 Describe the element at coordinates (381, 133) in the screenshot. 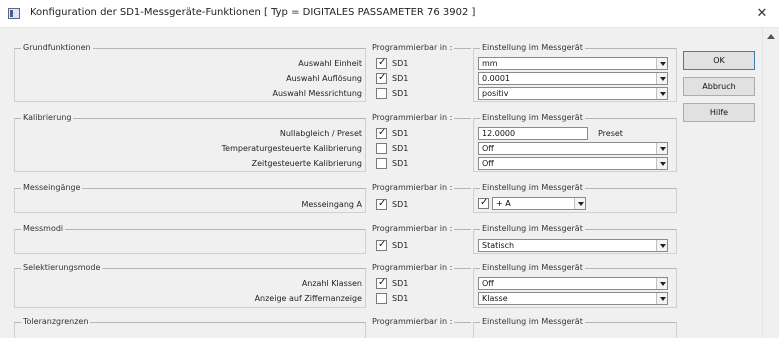

I see `checkbox-sd1-nullabgleich` at that location.